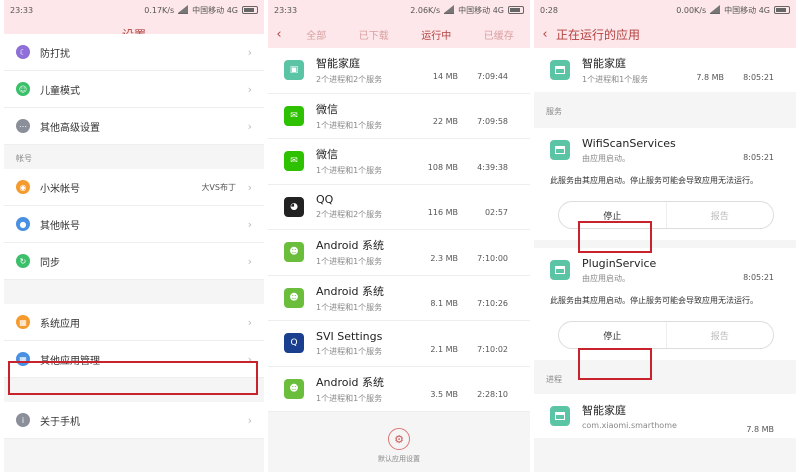 This screenshot has height=472, width=800. I want to click on service-card-wifiscan: WifiScanServices 由应用启动。 8:05:21, so click(665, 150).